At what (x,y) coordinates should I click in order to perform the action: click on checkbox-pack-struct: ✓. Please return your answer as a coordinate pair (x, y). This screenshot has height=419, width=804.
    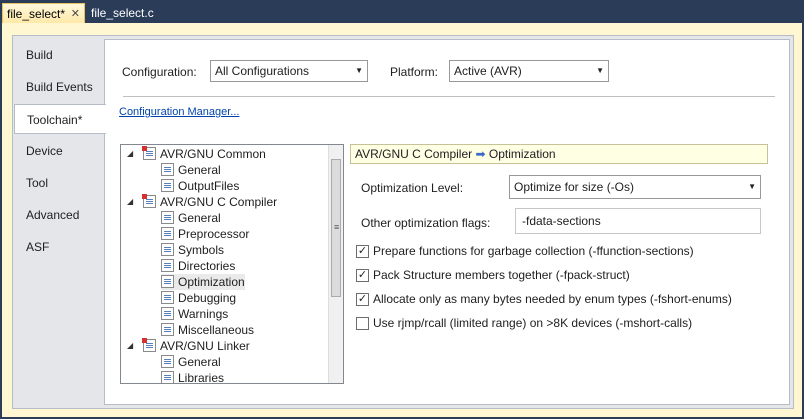
    Looking at the image, I should click on (362, 275).